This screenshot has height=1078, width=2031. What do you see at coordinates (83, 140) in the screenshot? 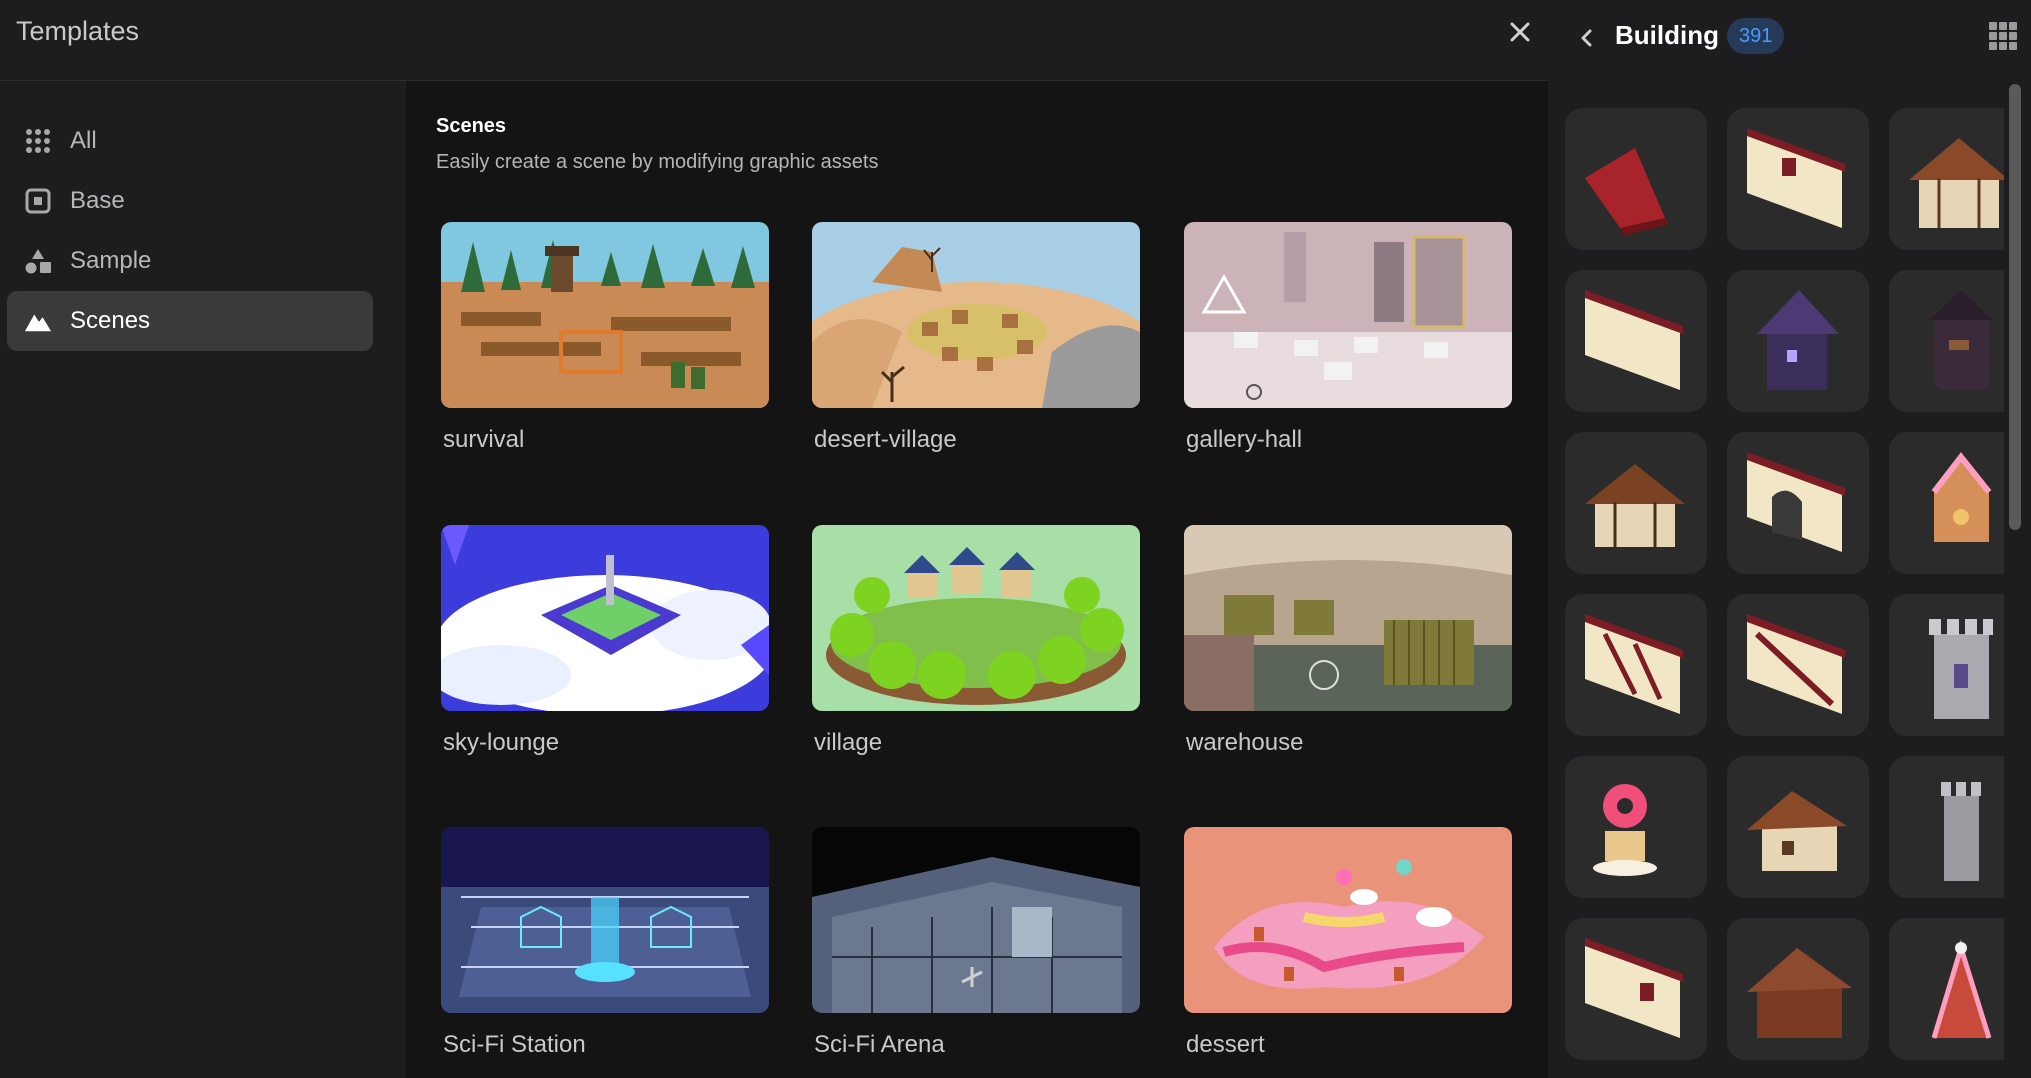
I see `sidebar-item-label: All` at bounding box center [83, 140].